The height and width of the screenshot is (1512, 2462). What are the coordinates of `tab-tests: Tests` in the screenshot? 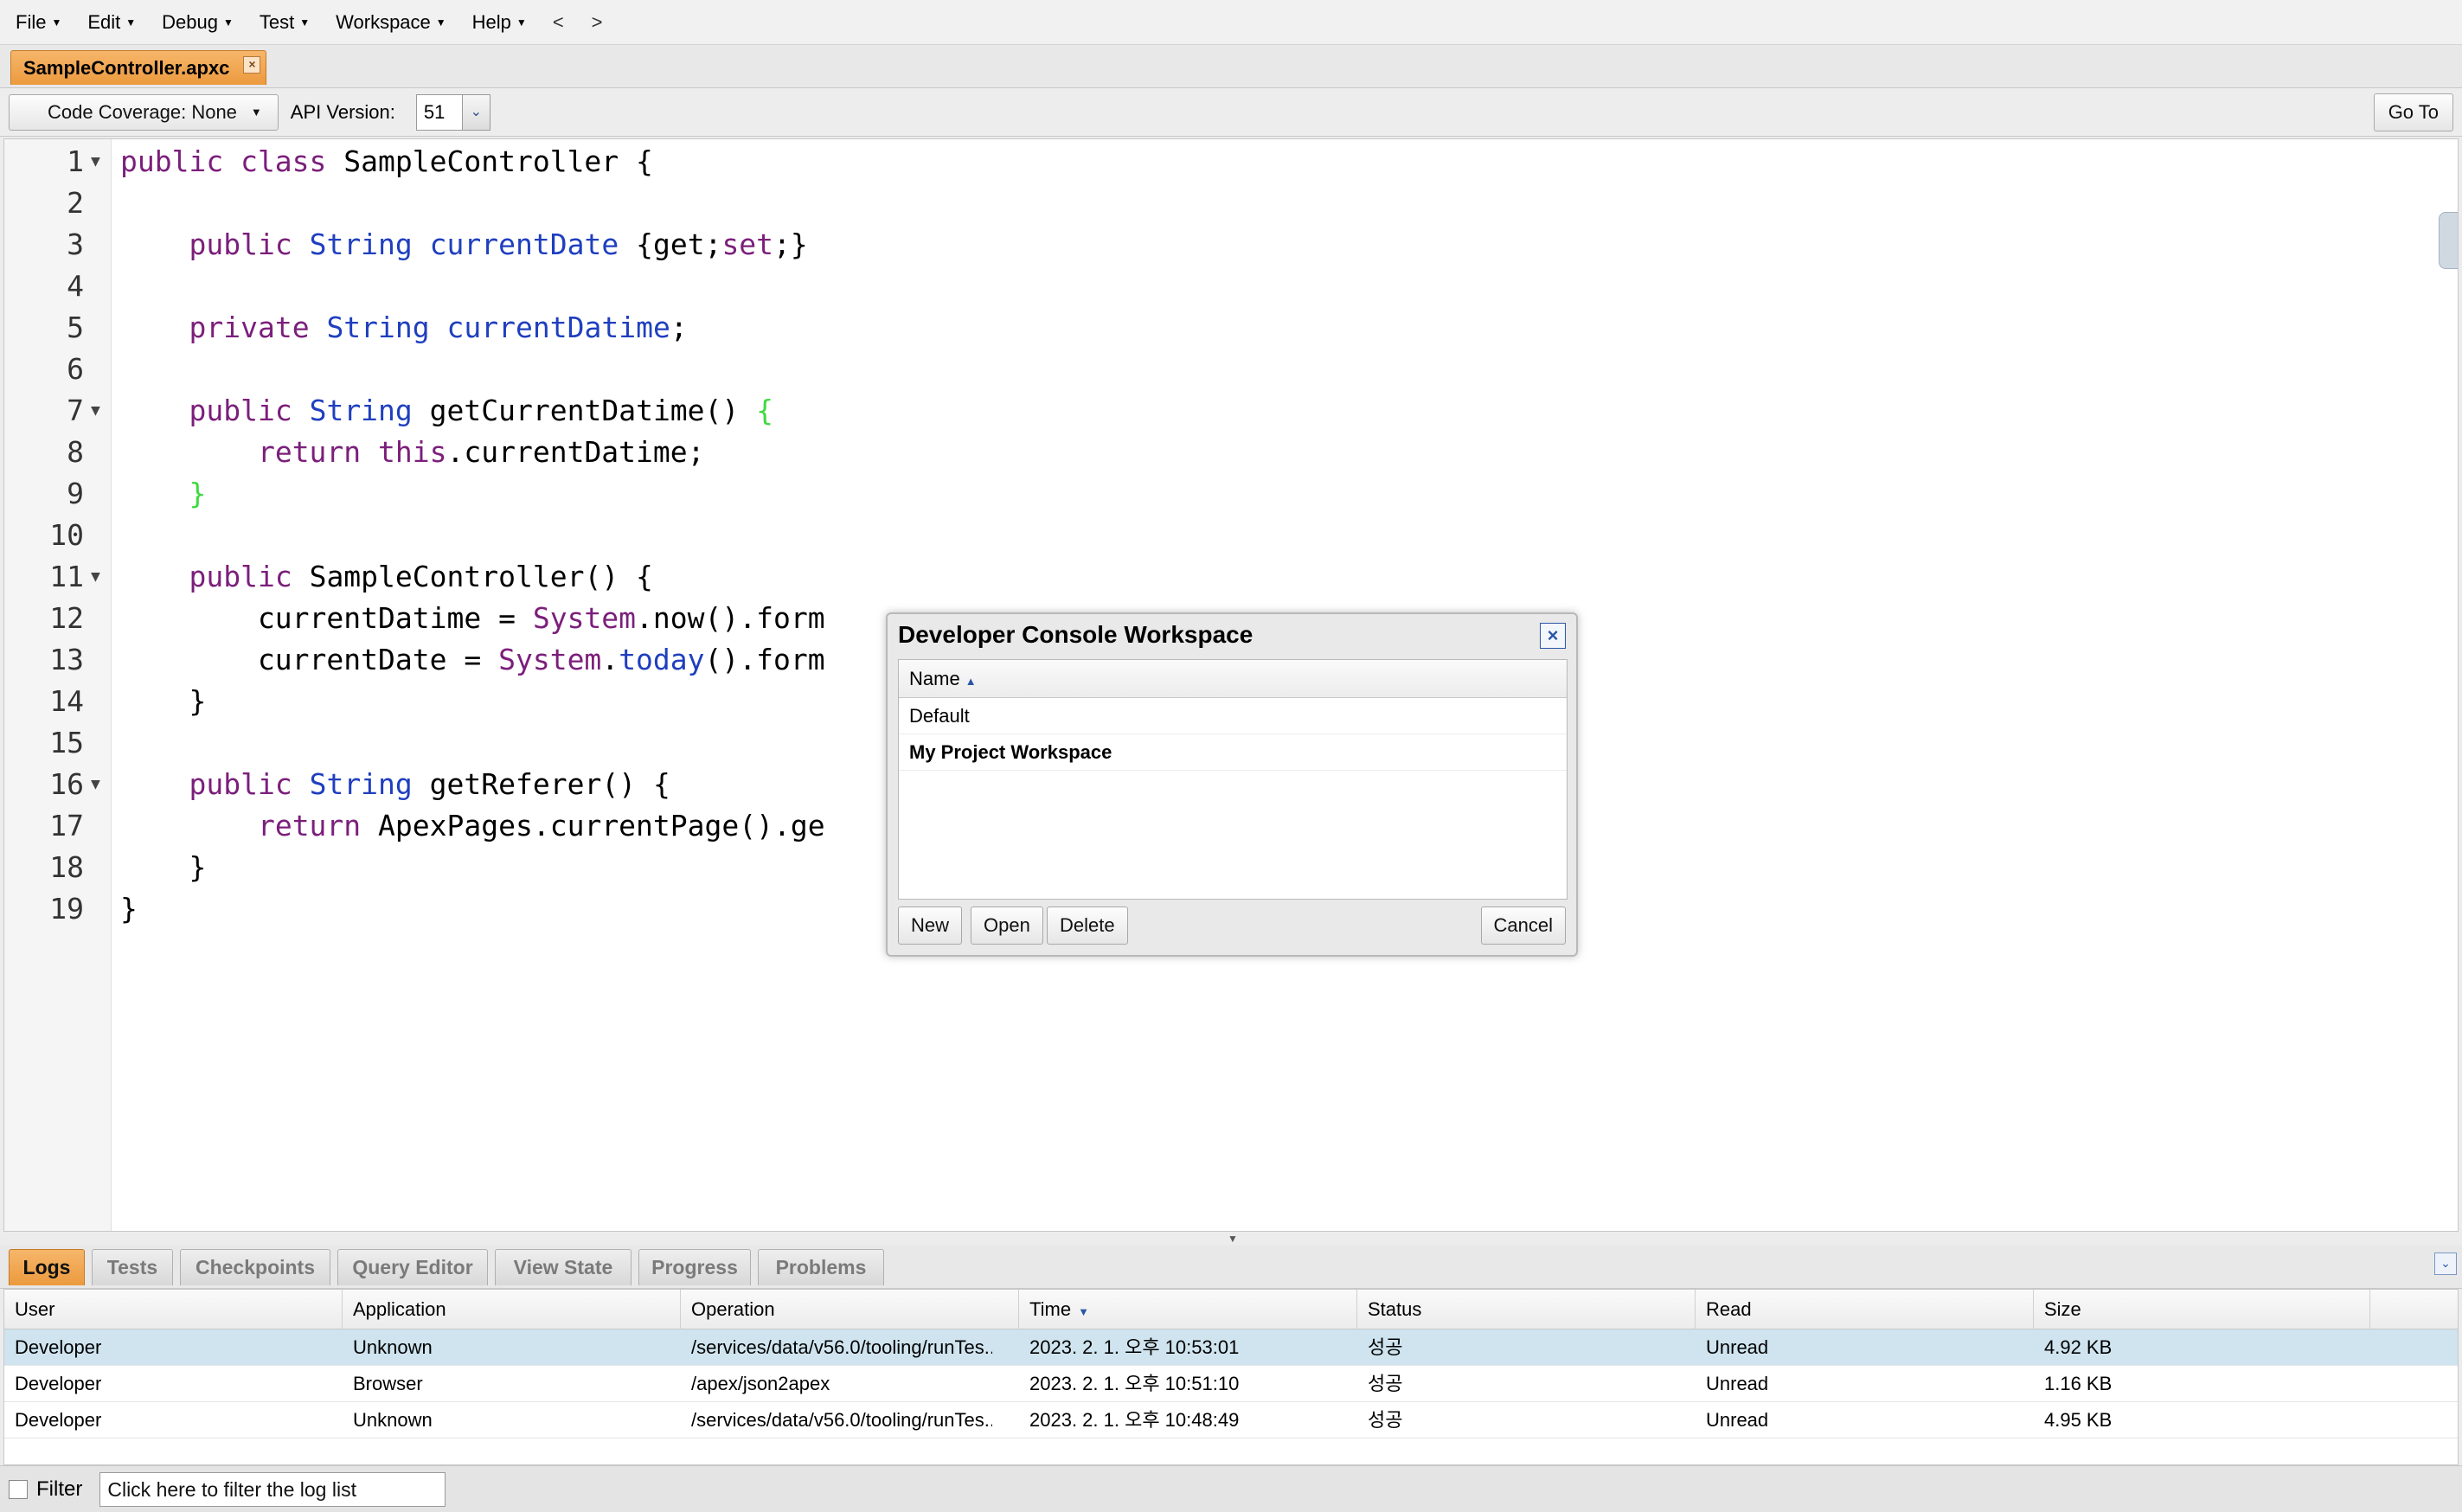 It's located at (132, 1267).